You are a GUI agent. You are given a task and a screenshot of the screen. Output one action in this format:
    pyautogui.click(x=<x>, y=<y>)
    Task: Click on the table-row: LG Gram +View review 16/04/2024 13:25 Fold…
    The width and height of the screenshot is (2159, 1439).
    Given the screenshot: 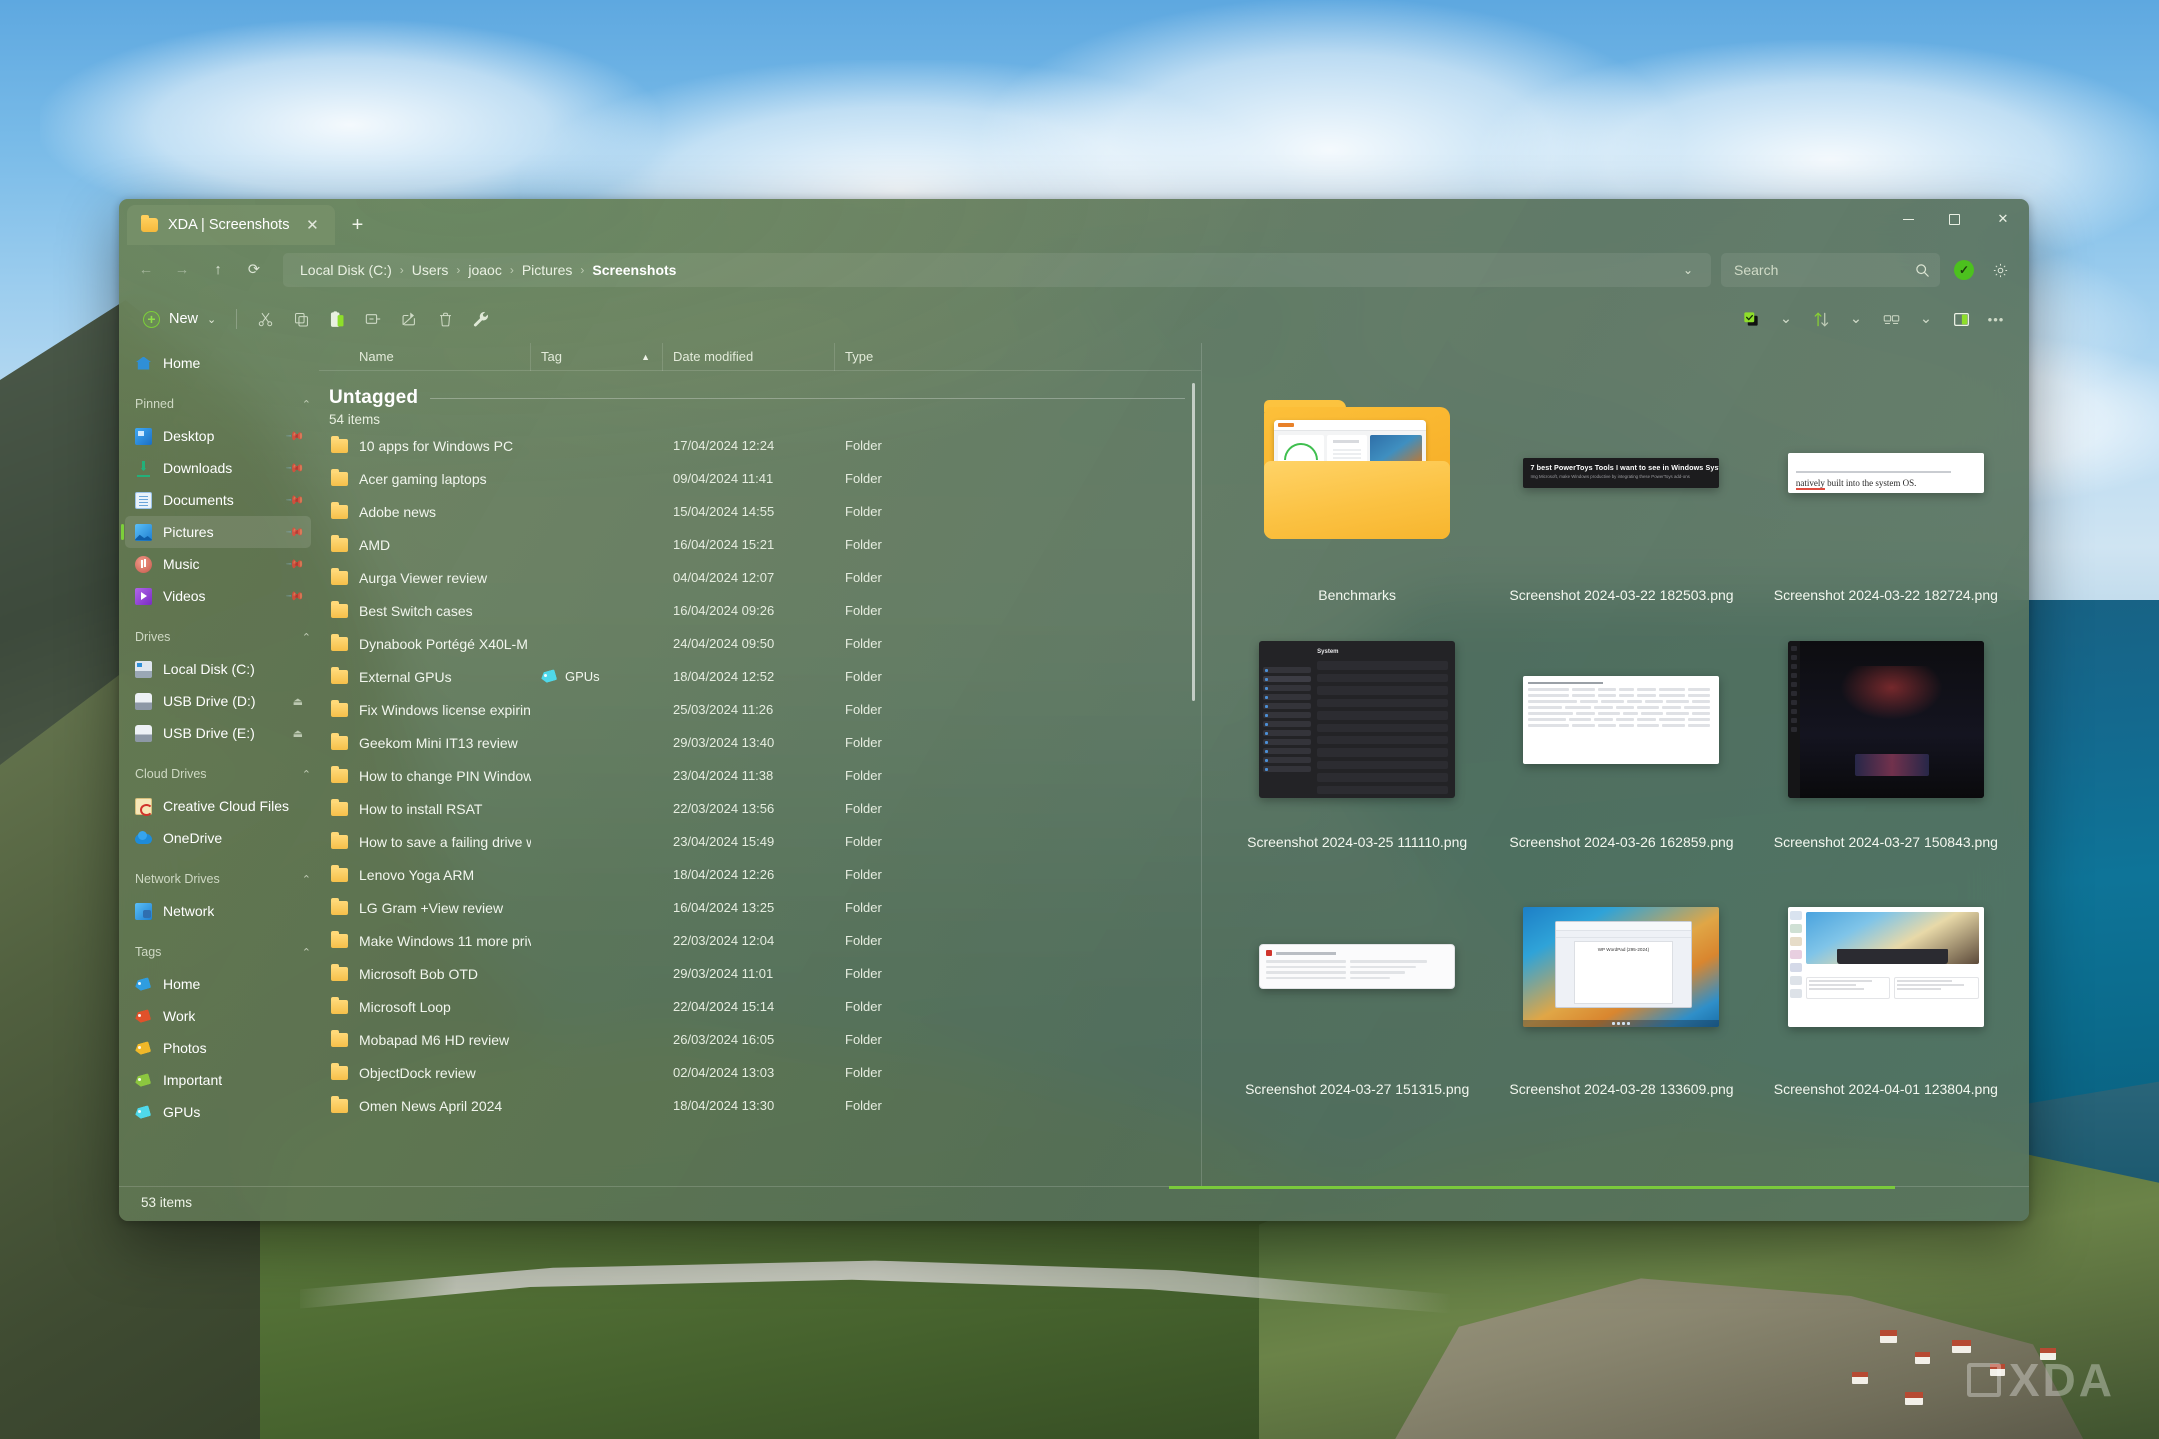 What is the action you would take?
    pyautogui.click(x=760, y=907)
    